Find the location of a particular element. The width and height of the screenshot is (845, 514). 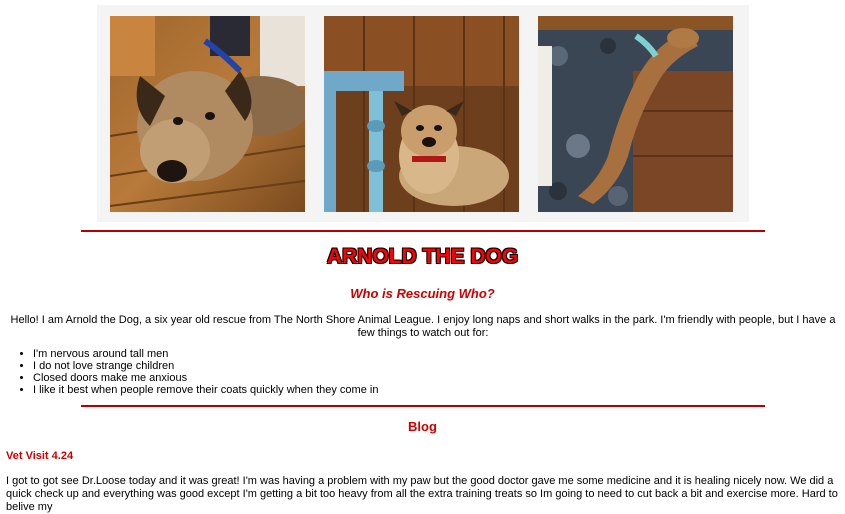

photo-arnold-under-table is located at coordinates (421, 114).